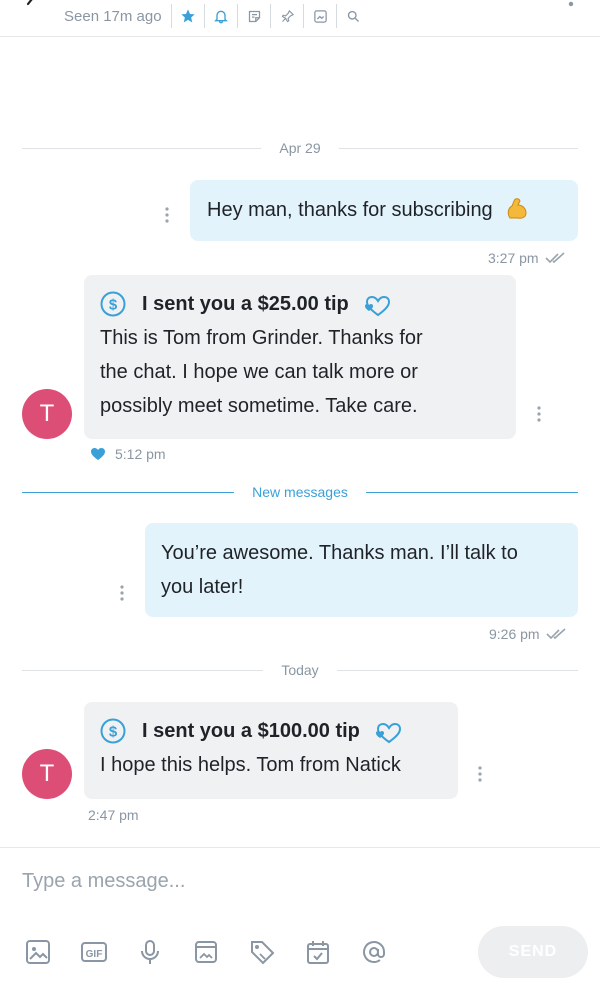 Image resolution: width=600 pixels, height=990 pixels. I want to click on note-icon, so click(253, 16).